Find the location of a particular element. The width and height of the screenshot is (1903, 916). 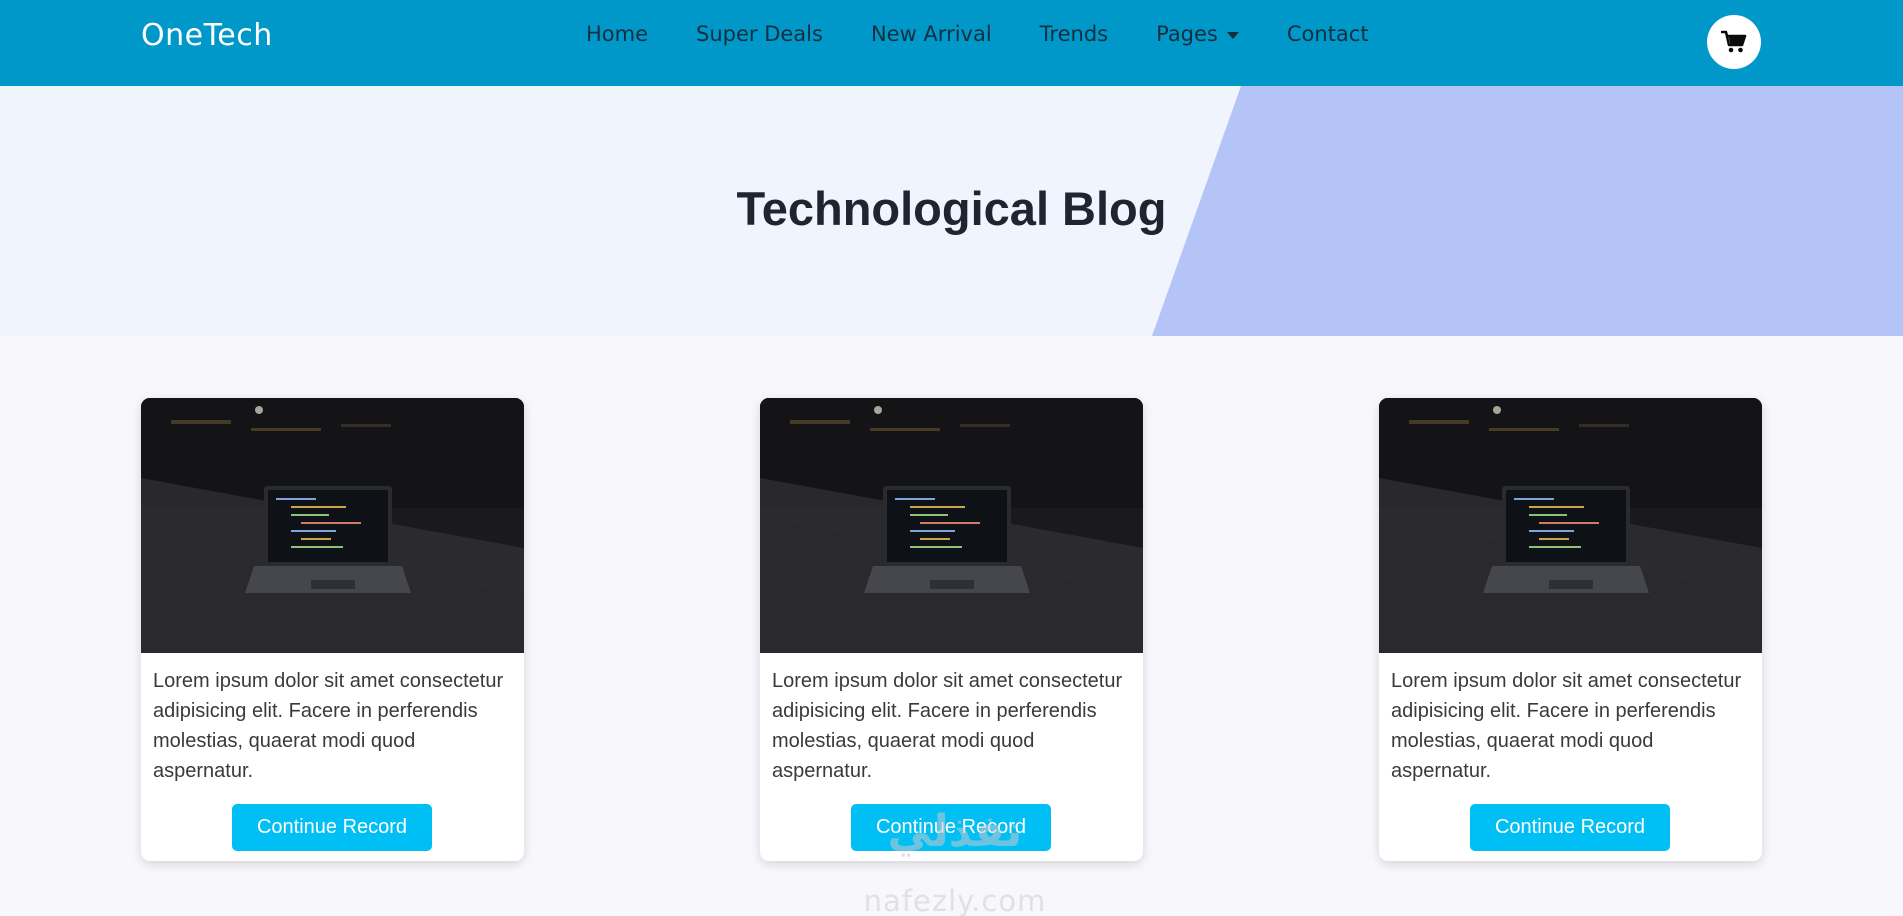

nav-link-new-arrival: New Arrival is located at coordinates (931, 34).